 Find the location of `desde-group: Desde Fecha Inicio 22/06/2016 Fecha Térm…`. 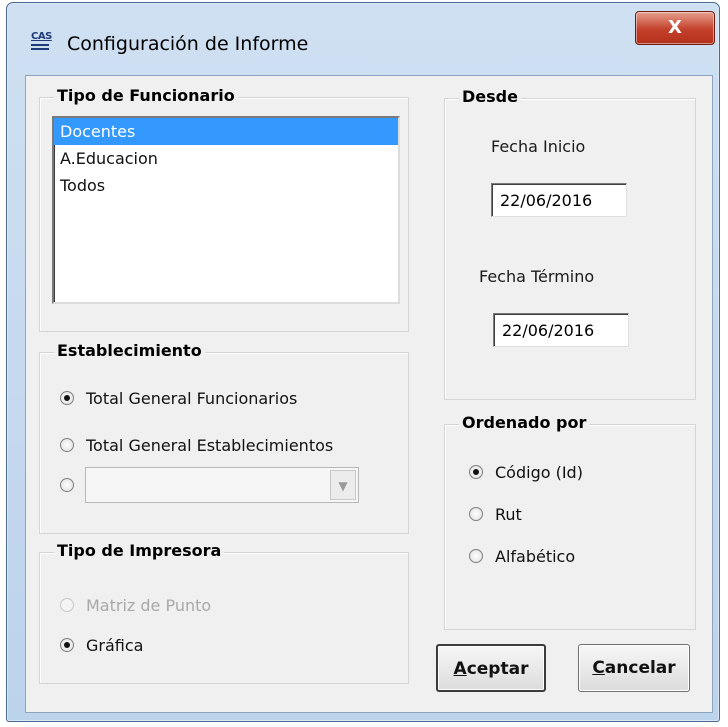

desde-group: Desde Fecha Inicio 22/06/2016 Fecha Térm… is located at coordinates (570, 243).